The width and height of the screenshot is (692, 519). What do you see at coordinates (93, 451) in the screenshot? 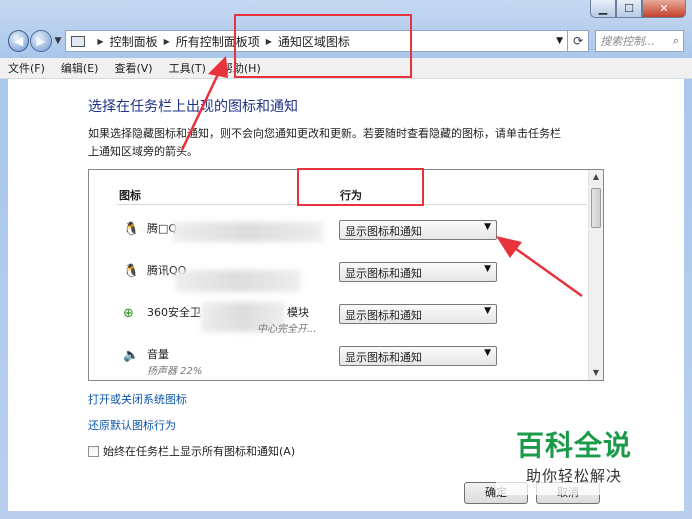
I see `checkbox-box` at bounding box center [93, 451].